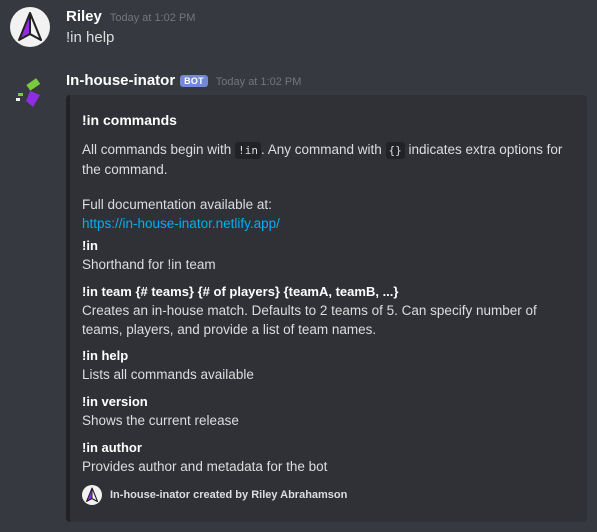 The width and height of the screenshot is (597, 532). What do you see at coordinates (177, 204) in the screenshot?
I see `doc-label: Full documentation available at:` at bounding box center [177, 204].